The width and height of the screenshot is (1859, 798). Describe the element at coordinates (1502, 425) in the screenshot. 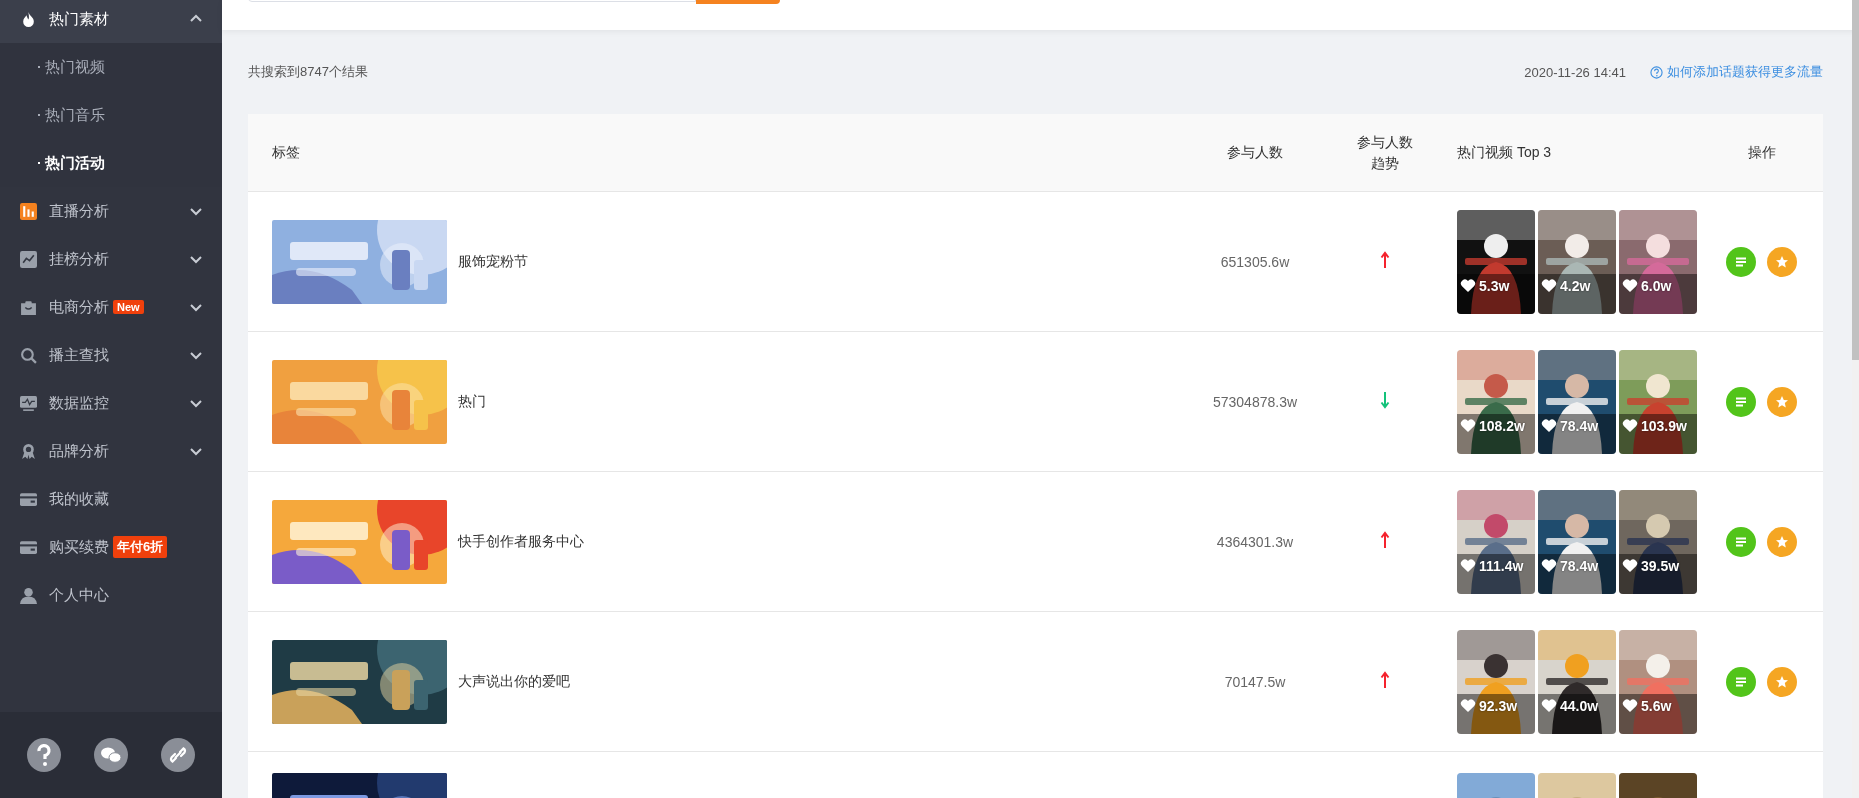

I see `like-count: 108.2w` at that location.